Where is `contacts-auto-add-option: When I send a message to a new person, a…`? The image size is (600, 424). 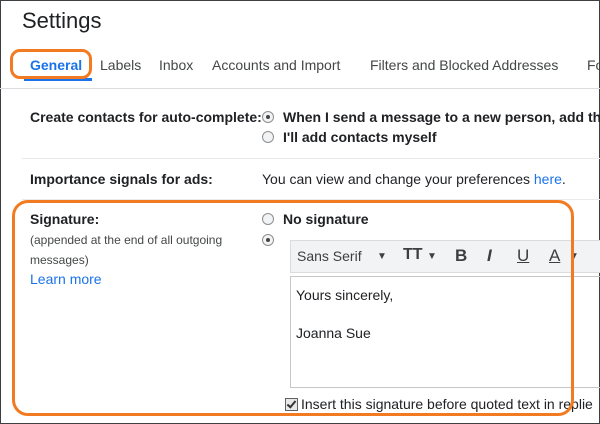 contacts-auto-add-option: When I send a message to a new person, a… is located at coordinates (441, 117).